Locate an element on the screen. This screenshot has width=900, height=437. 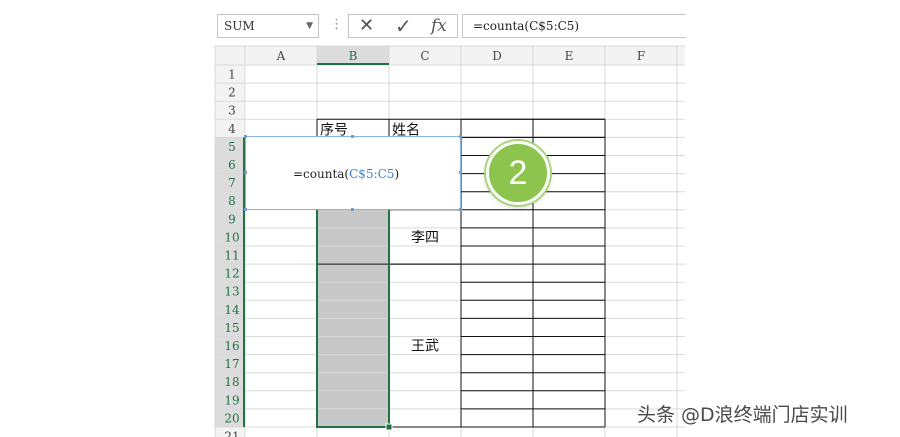
cell-editor: =counta(C$5:C5) is located at coordinates (353, 173).